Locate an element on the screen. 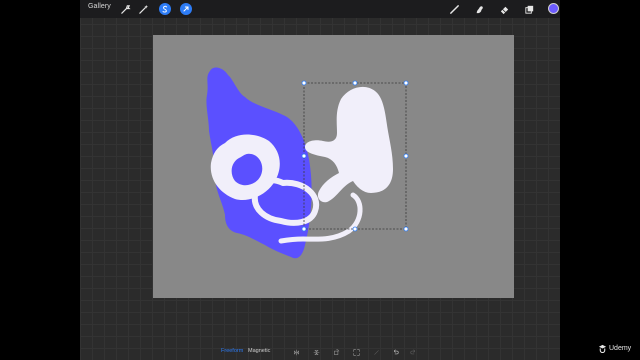  rotate-icon is located at coordinates (336, 352).